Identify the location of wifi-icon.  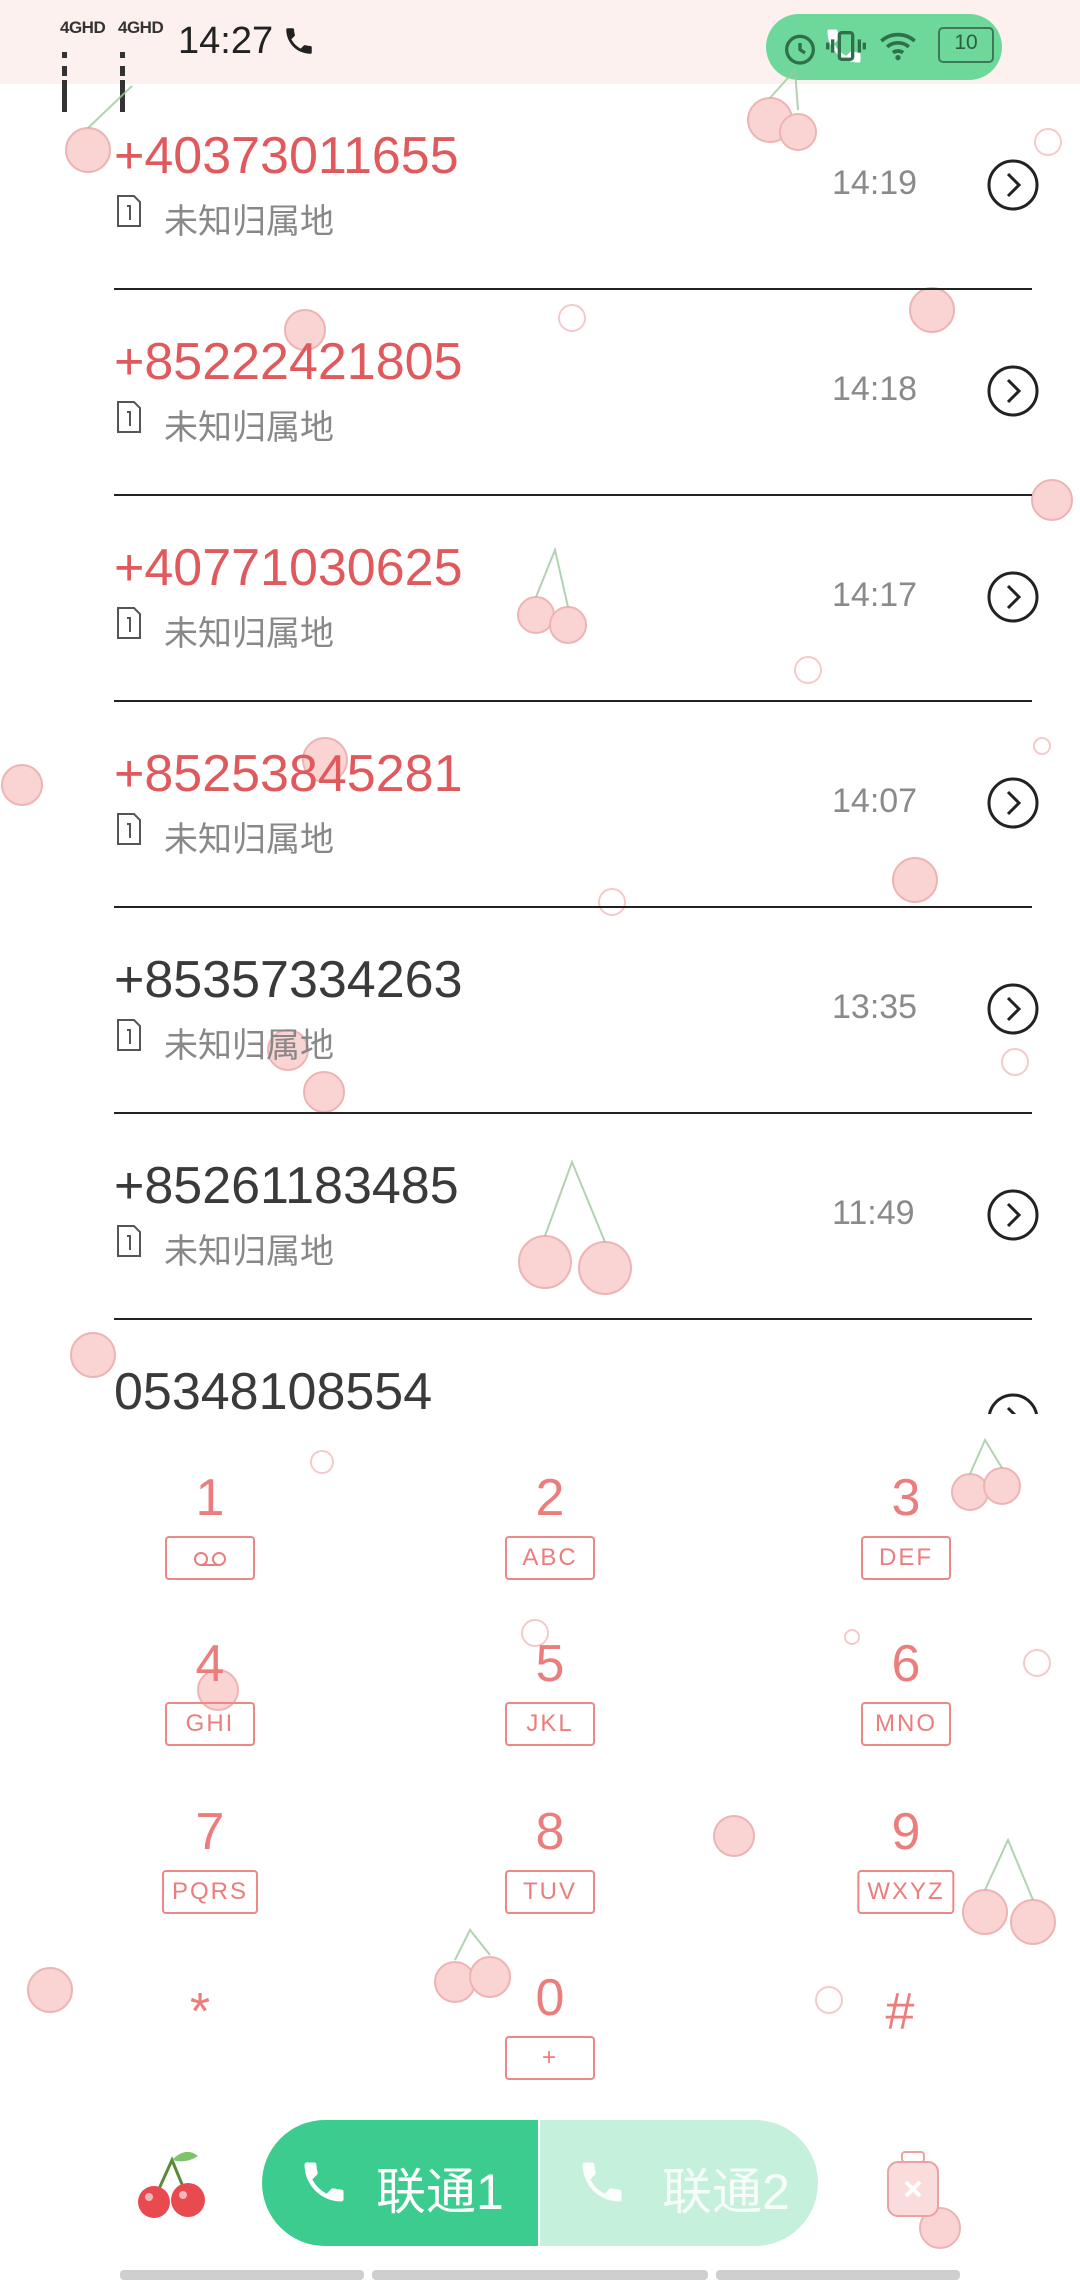
(898, 46).